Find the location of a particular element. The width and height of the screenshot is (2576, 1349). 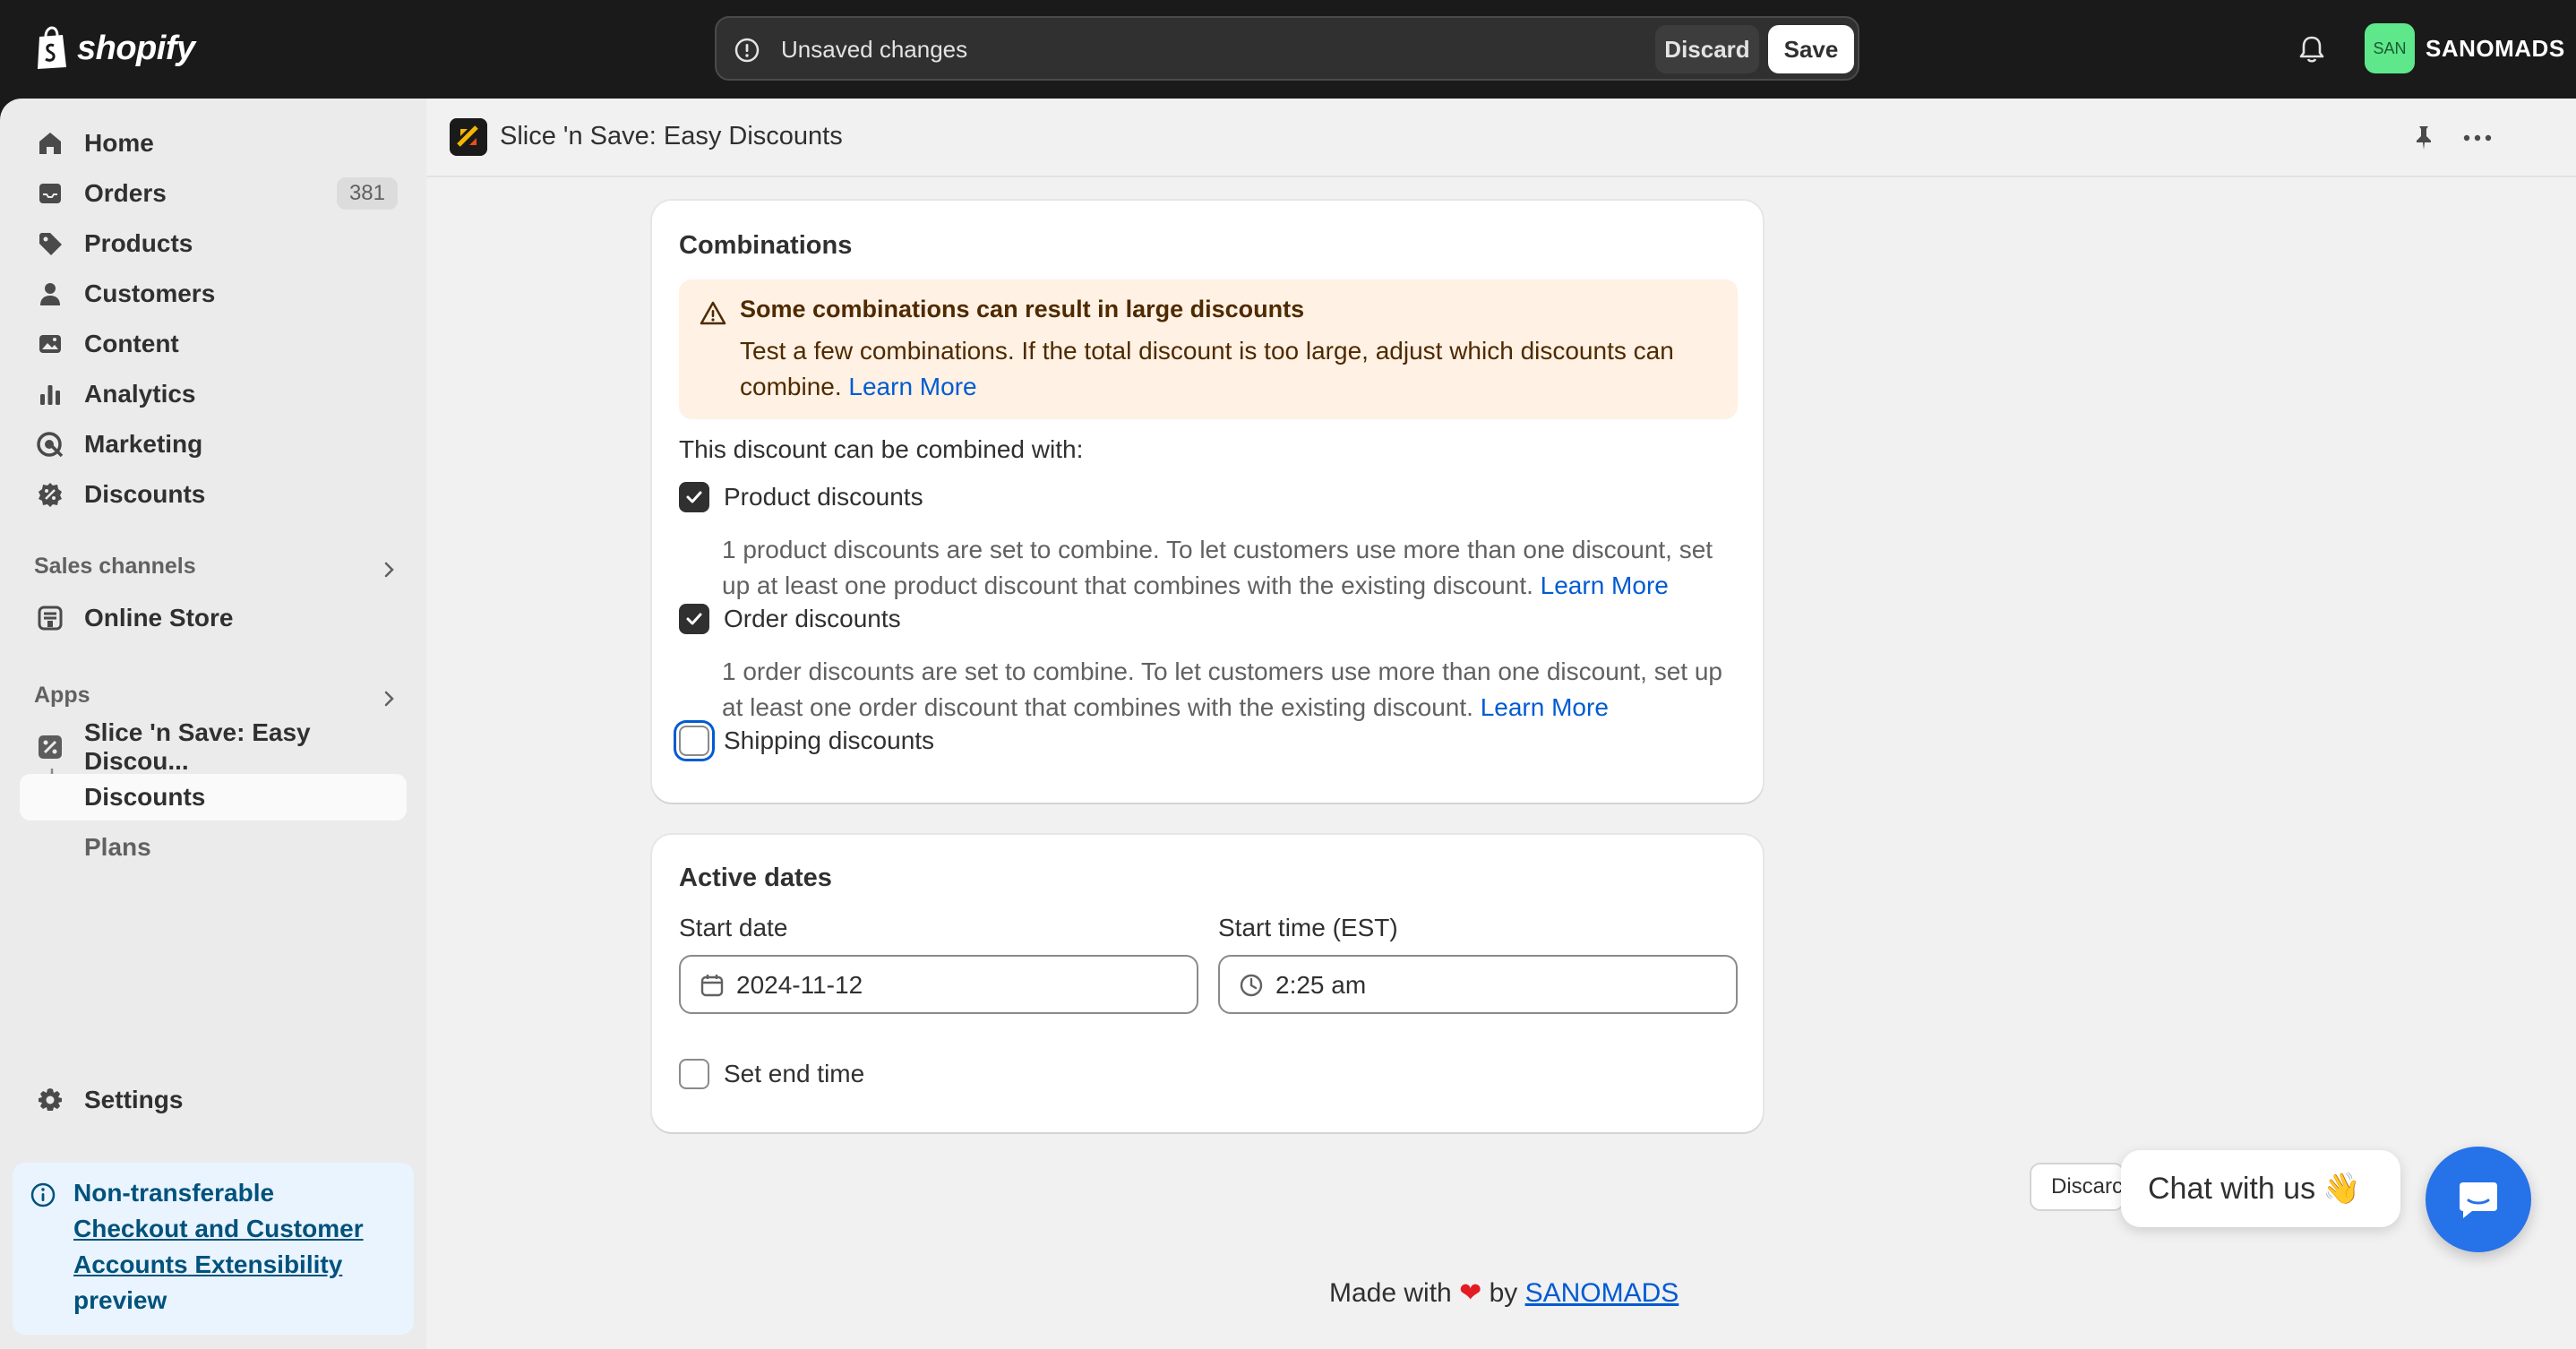

sidebar-item-label: Content is located at coordinates (131, 343).